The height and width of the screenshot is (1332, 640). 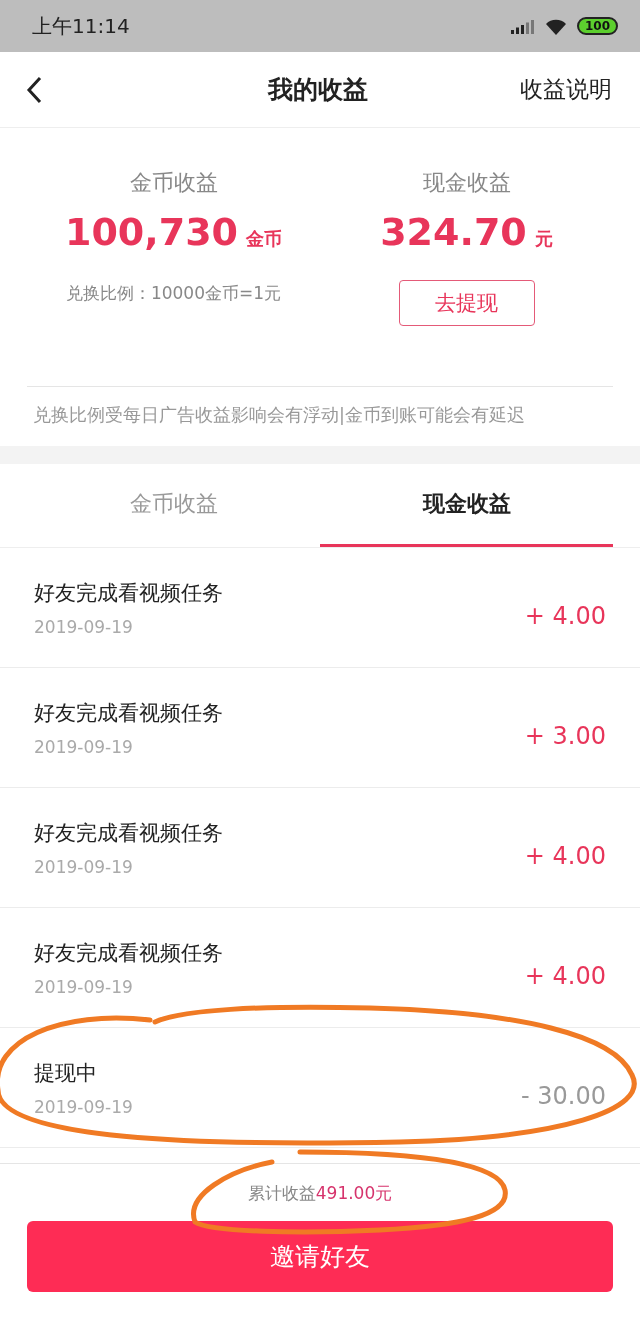 I want to click on coin-earnings-label: 金币收益, so click(x=173, y=183).